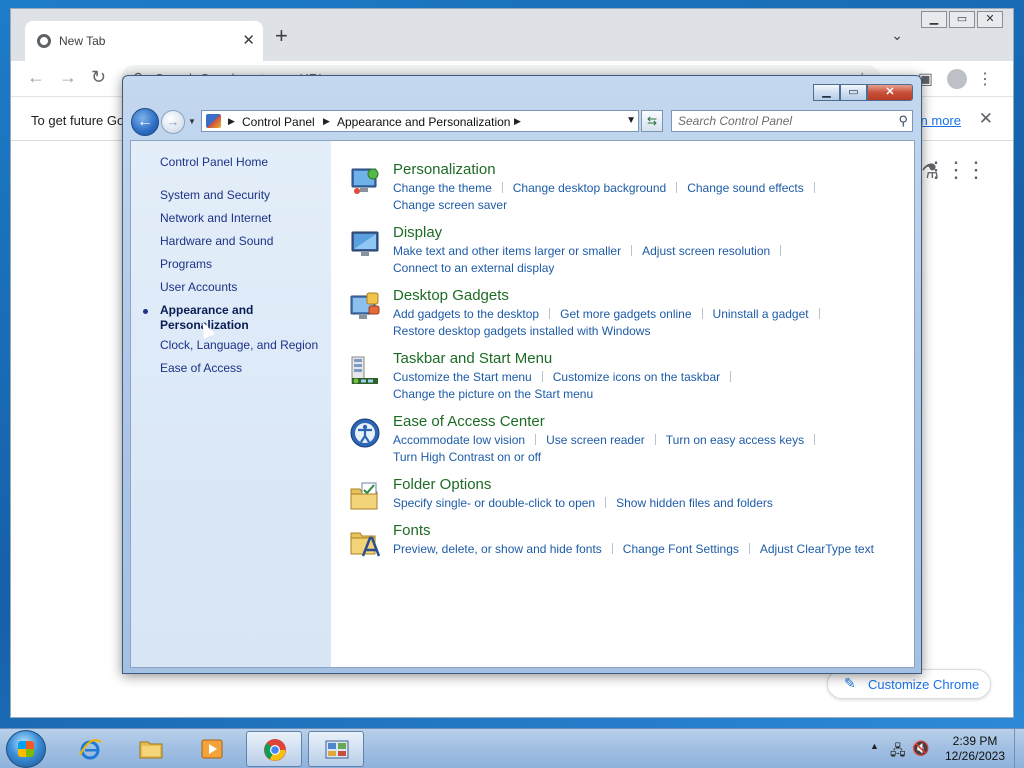 The image size is (1024, 768). What do you see at coordinates (198, 287) in the screenshot?
I see `sidebar-item-user-accounts: User Accounts` at bounding box center [198, 287].